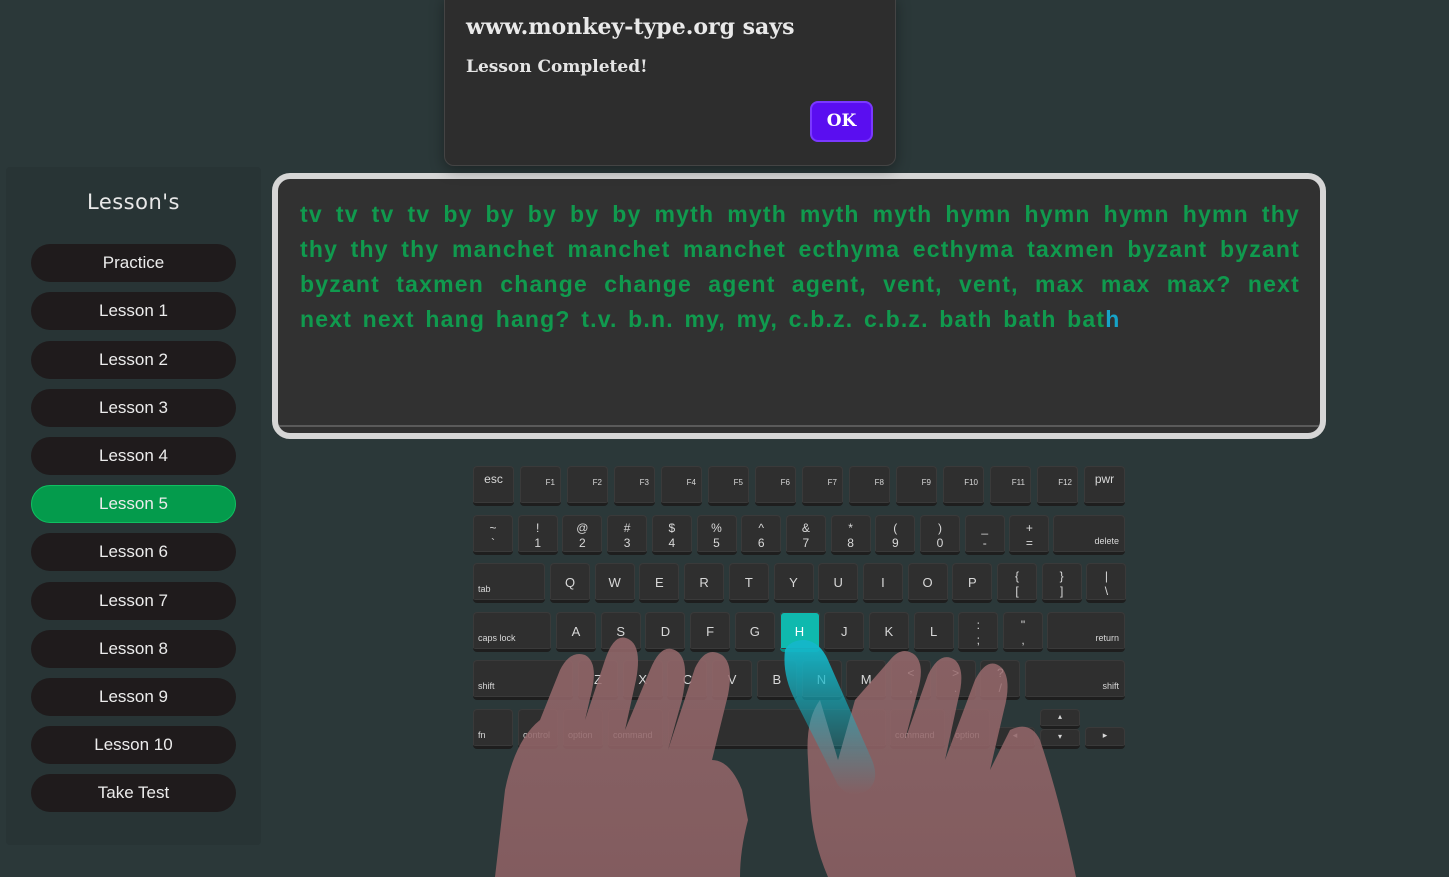 This screenshot has width=1449, height=877. Describe the element at coordinates (785, 482) in the screenshot. I see `key-f6-label: F6` at that location.